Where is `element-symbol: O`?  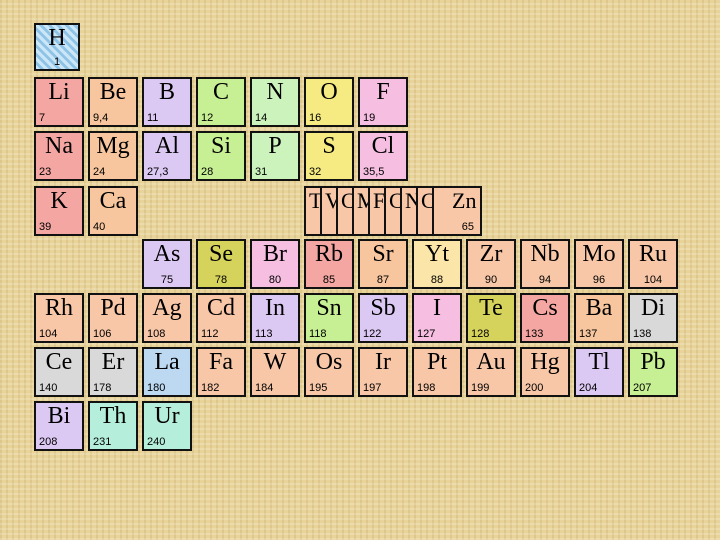 element-symbol: O is located at coordinates (329, 92).